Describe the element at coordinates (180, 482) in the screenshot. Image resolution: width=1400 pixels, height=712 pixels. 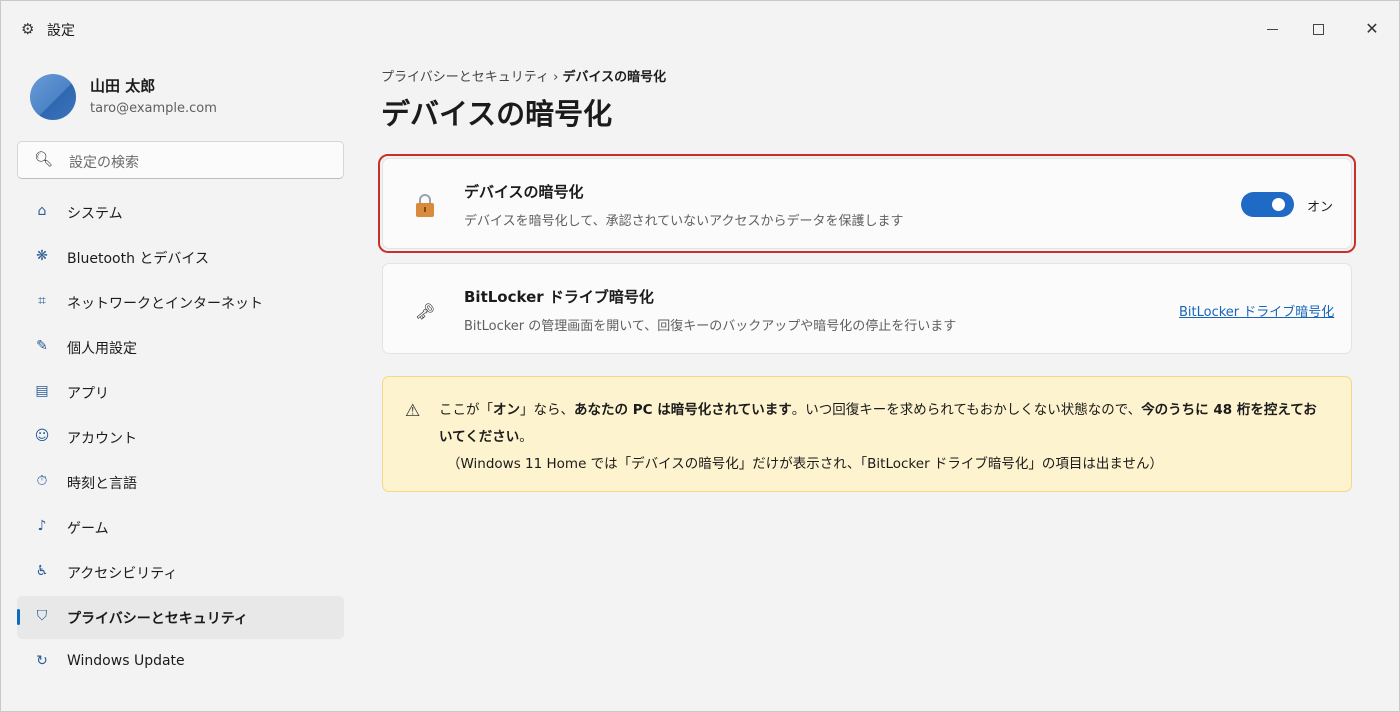
I see `sidebar-item: ⏱ 時刻と言語` at that location.